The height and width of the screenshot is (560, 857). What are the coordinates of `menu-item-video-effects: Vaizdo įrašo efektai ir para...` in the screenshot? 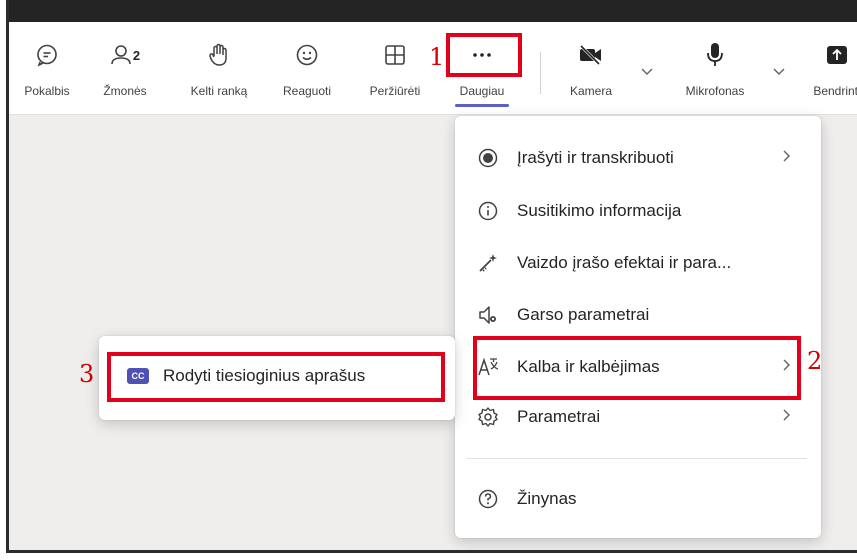 It's located at (638, 263).